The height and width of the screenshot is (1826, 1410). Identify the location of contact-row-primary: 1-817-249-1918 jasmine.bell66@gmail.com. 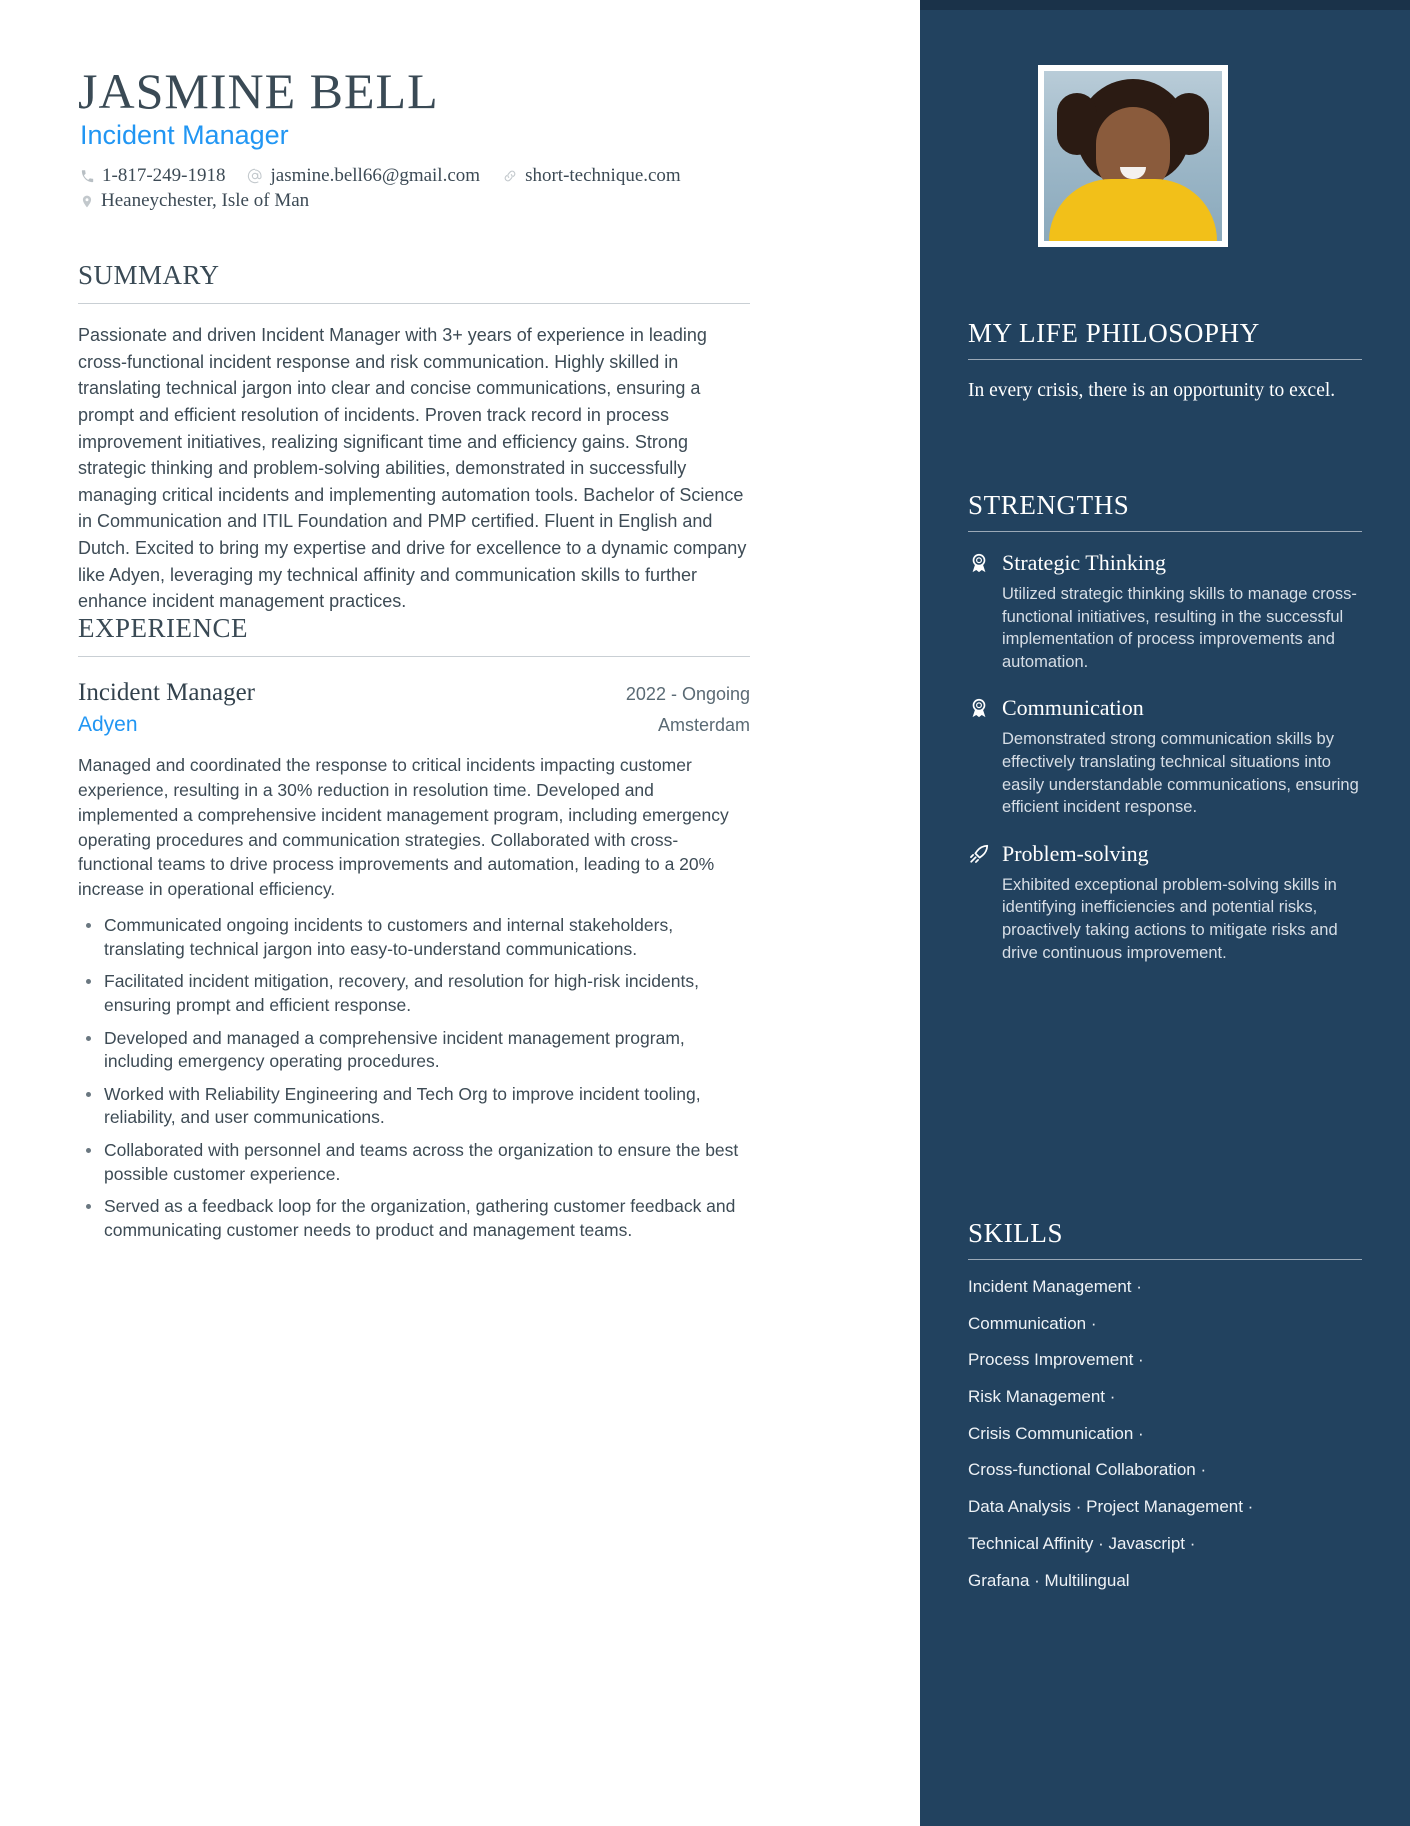
(391, 176).